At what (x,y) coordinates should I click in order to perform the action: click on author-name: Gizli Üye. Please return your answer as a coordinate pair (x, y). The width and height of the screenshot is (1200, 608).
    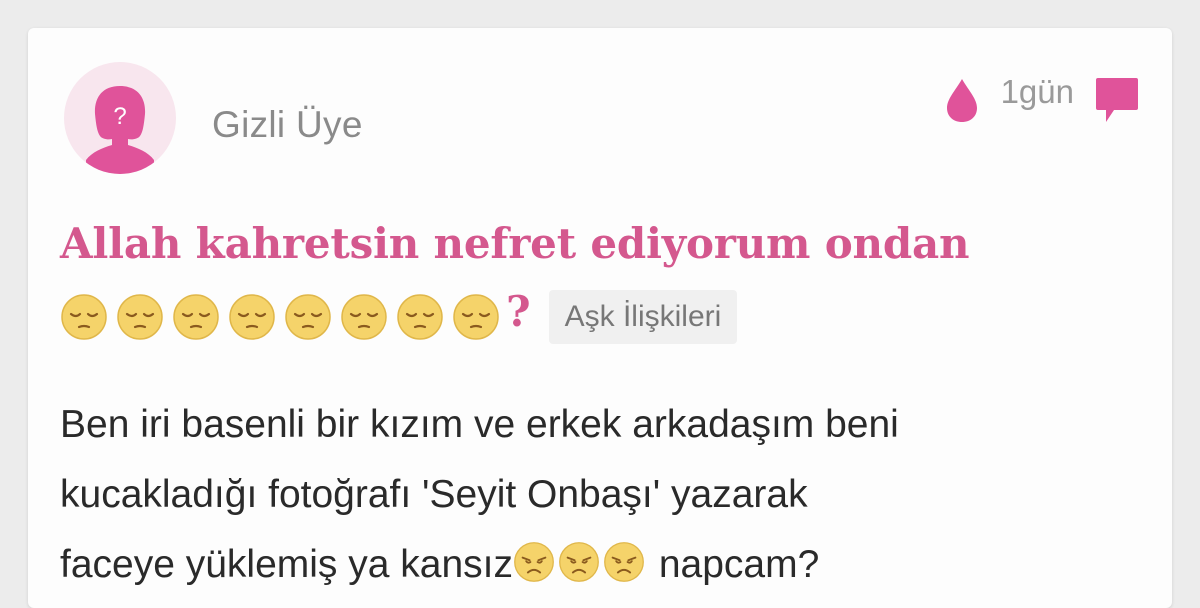
    Looking at the image, I should click on (287, 125).